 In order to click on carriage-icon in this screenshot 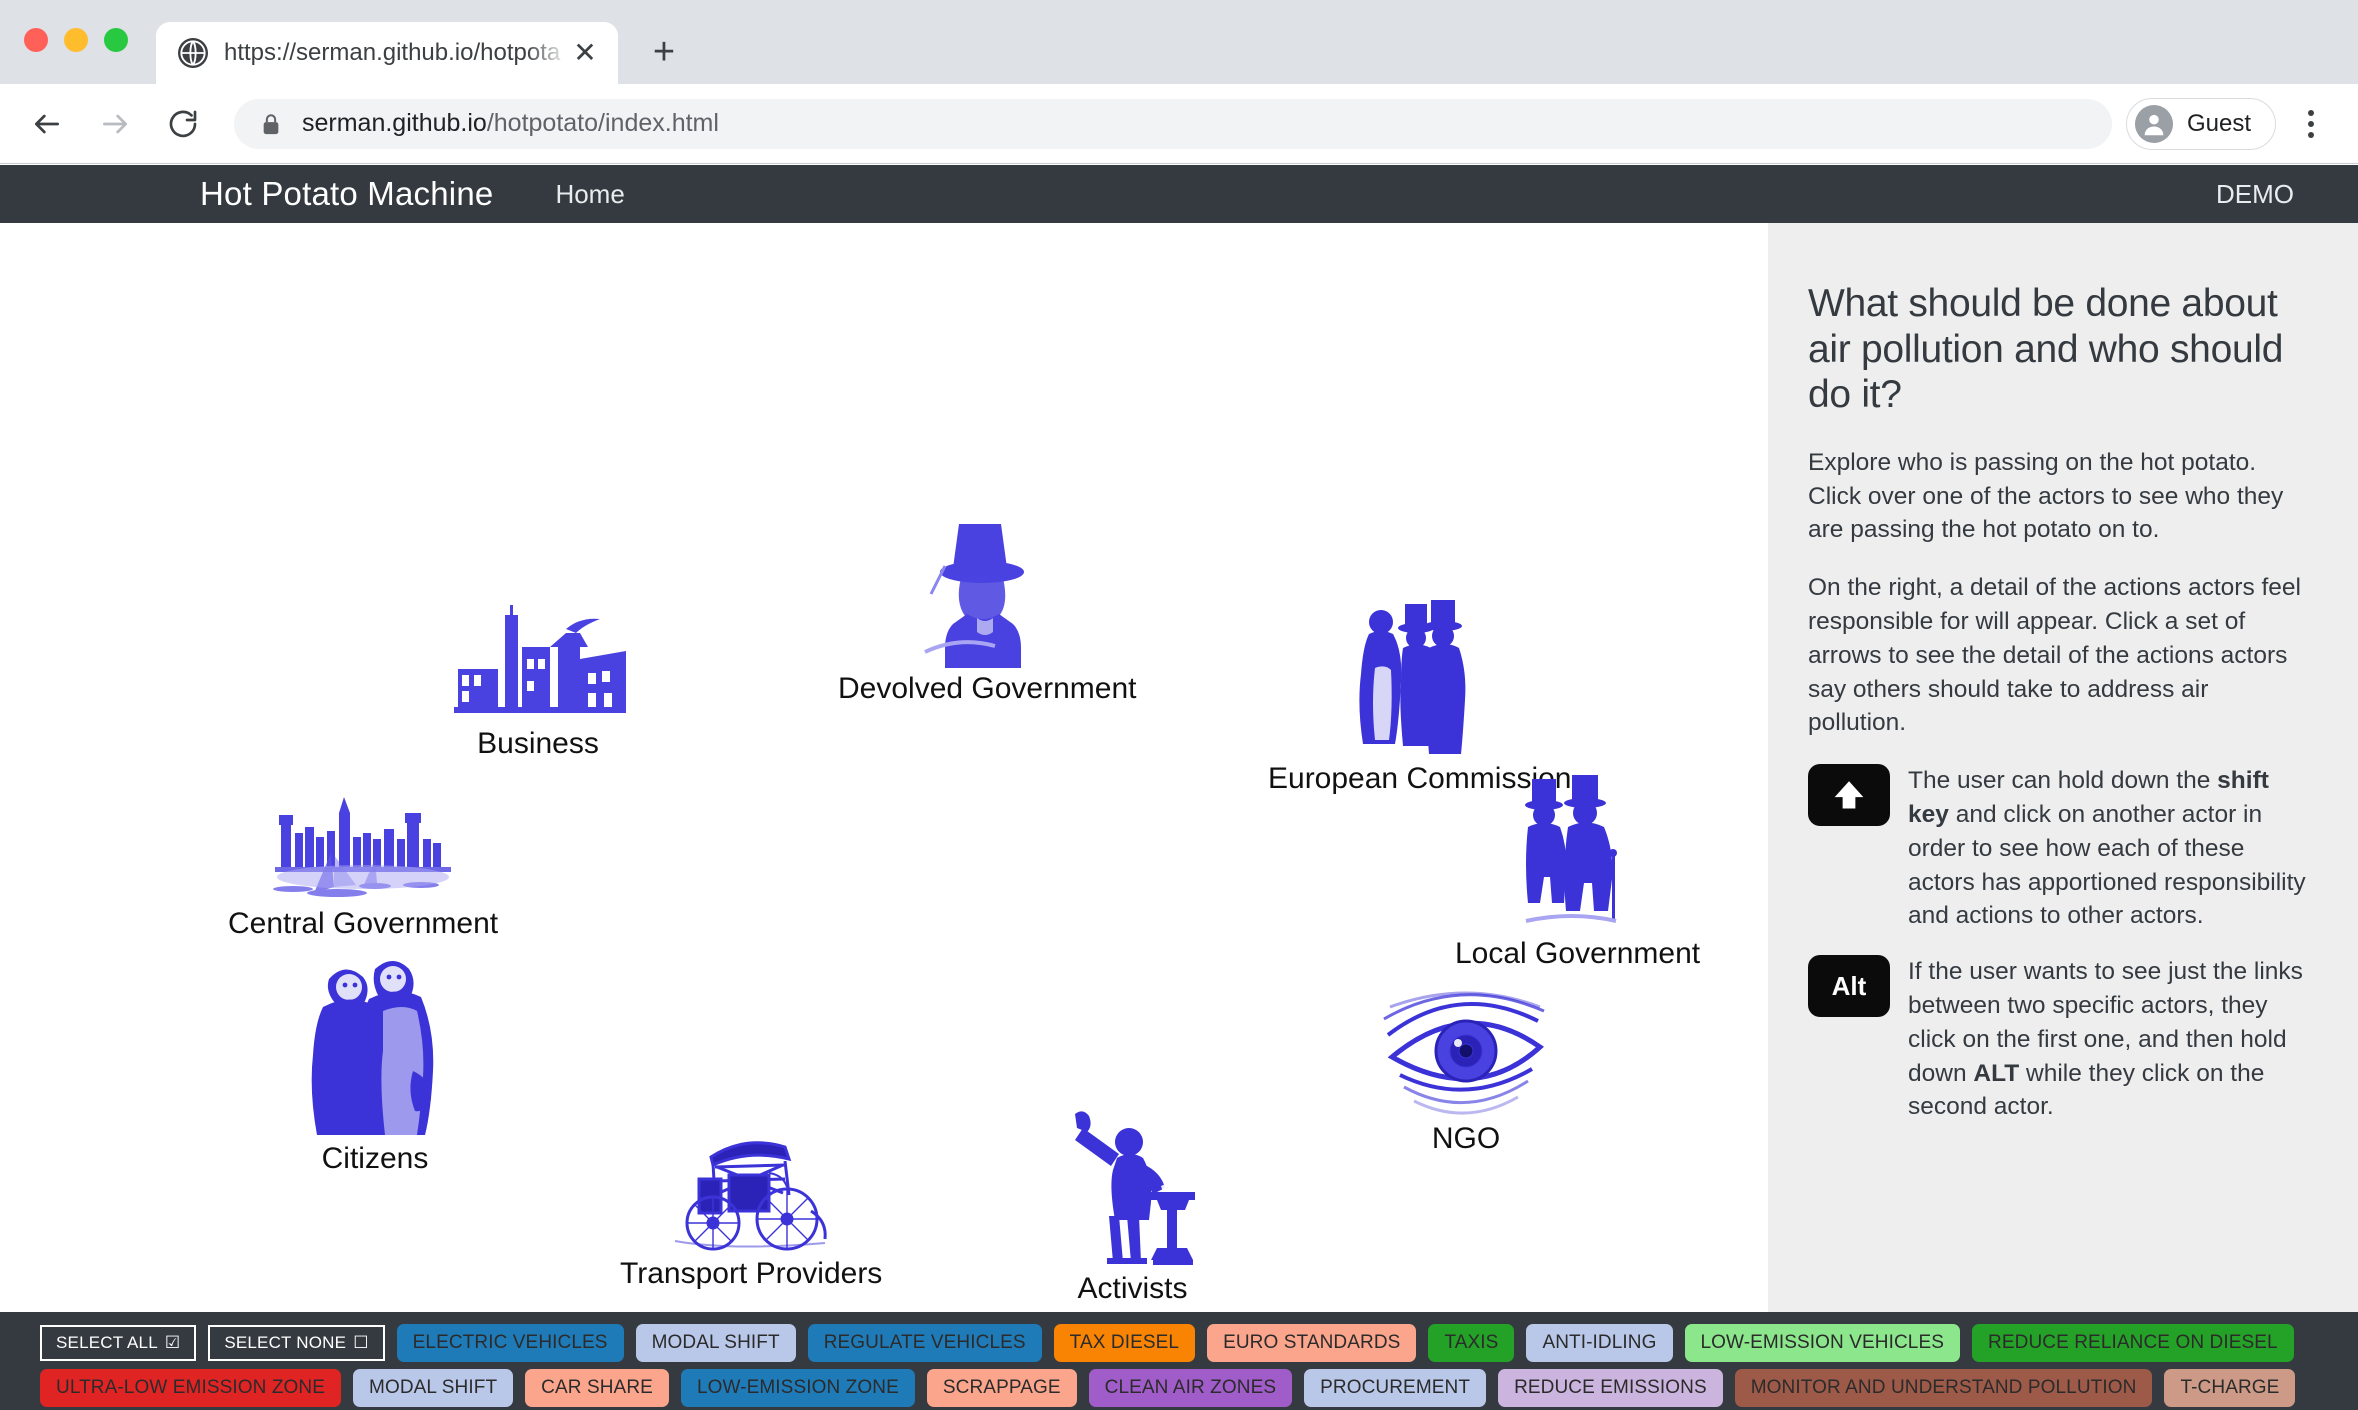, I will do `click(751, 1188)`.